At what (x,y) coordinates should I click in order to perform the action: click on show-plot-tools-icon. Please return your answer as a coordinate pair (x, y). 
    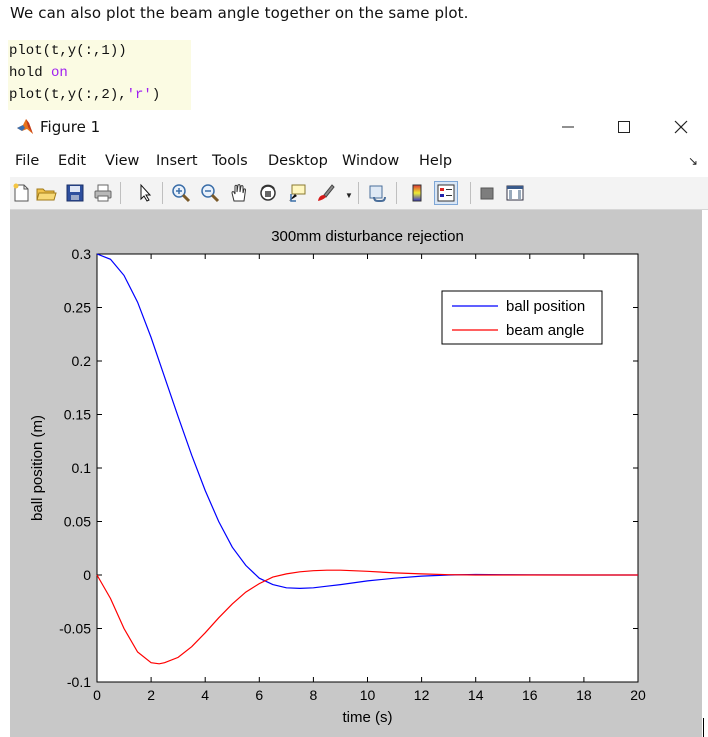
    Looking at the image, I should click on (515, 193).